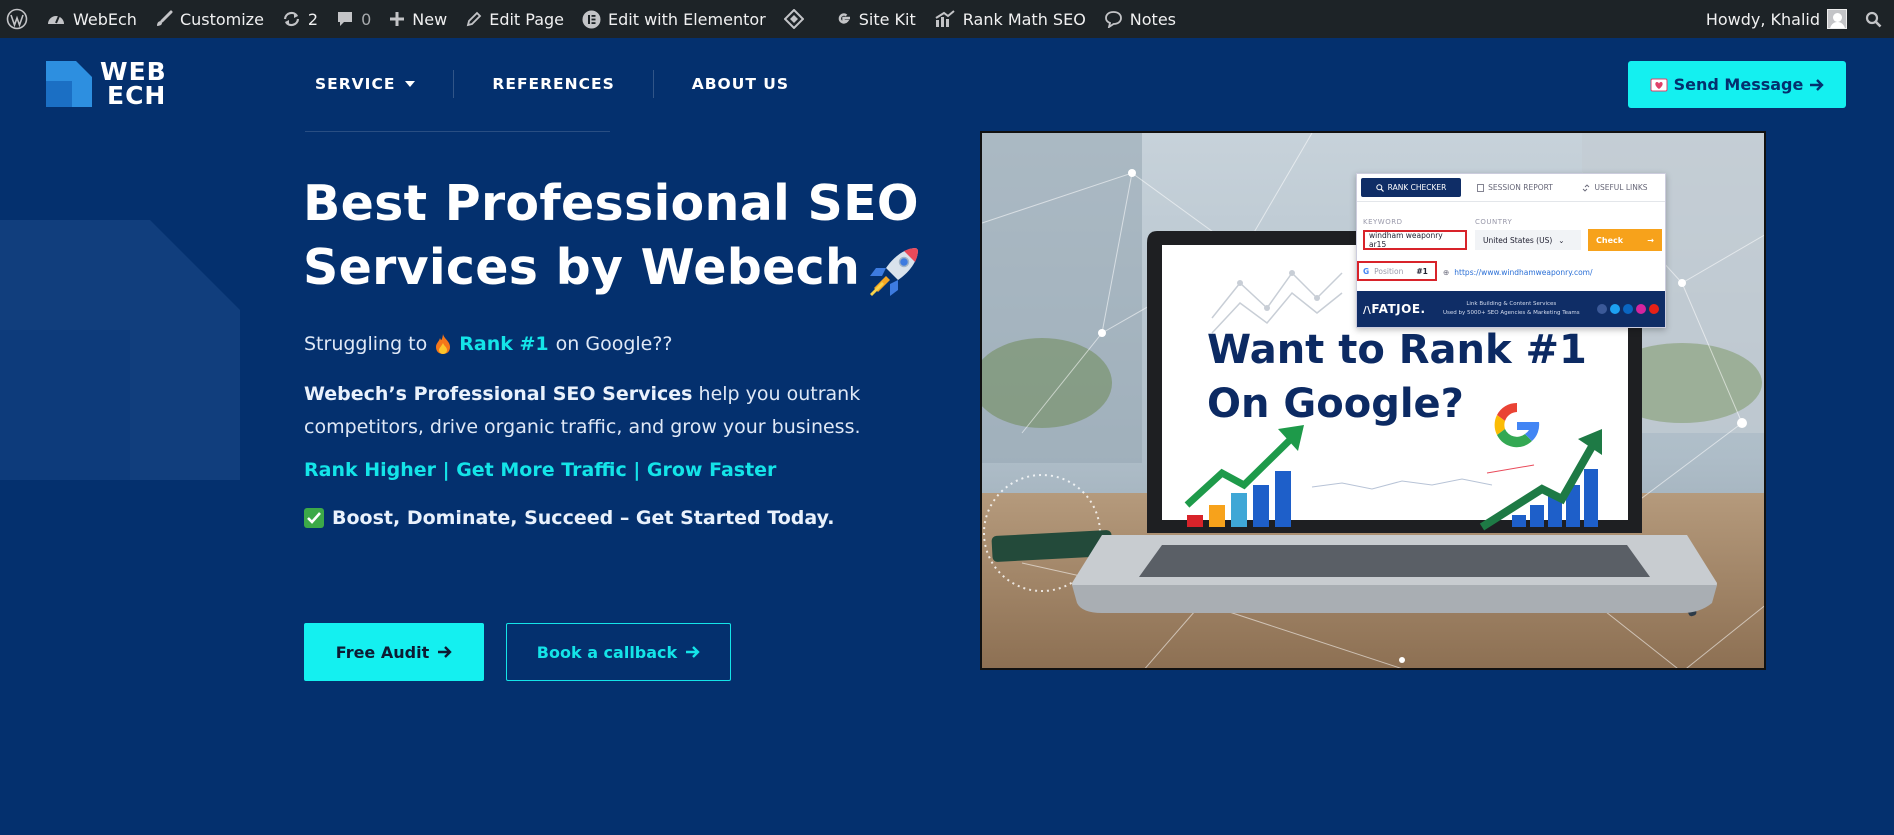 This screenshot has height=835, width=1894. Describe the element at coordinates (591, 19) in the screenshot. I see `elementor-icon` at that location.